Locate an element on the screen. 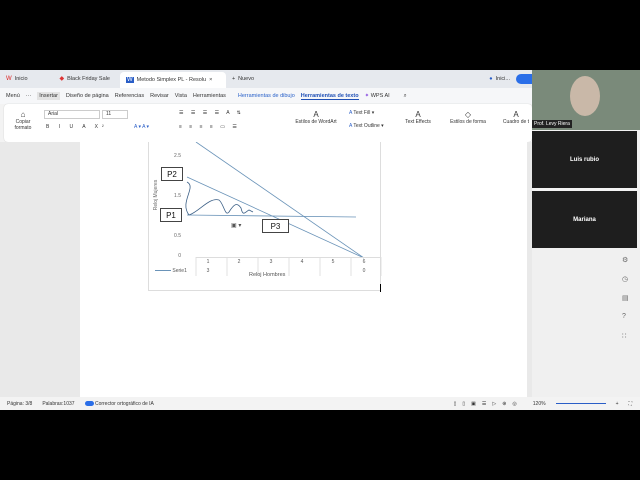 The width and height of the screenshot is (640, 480). text-effects-button: A Text Effects is located at coordinates (418, 117).